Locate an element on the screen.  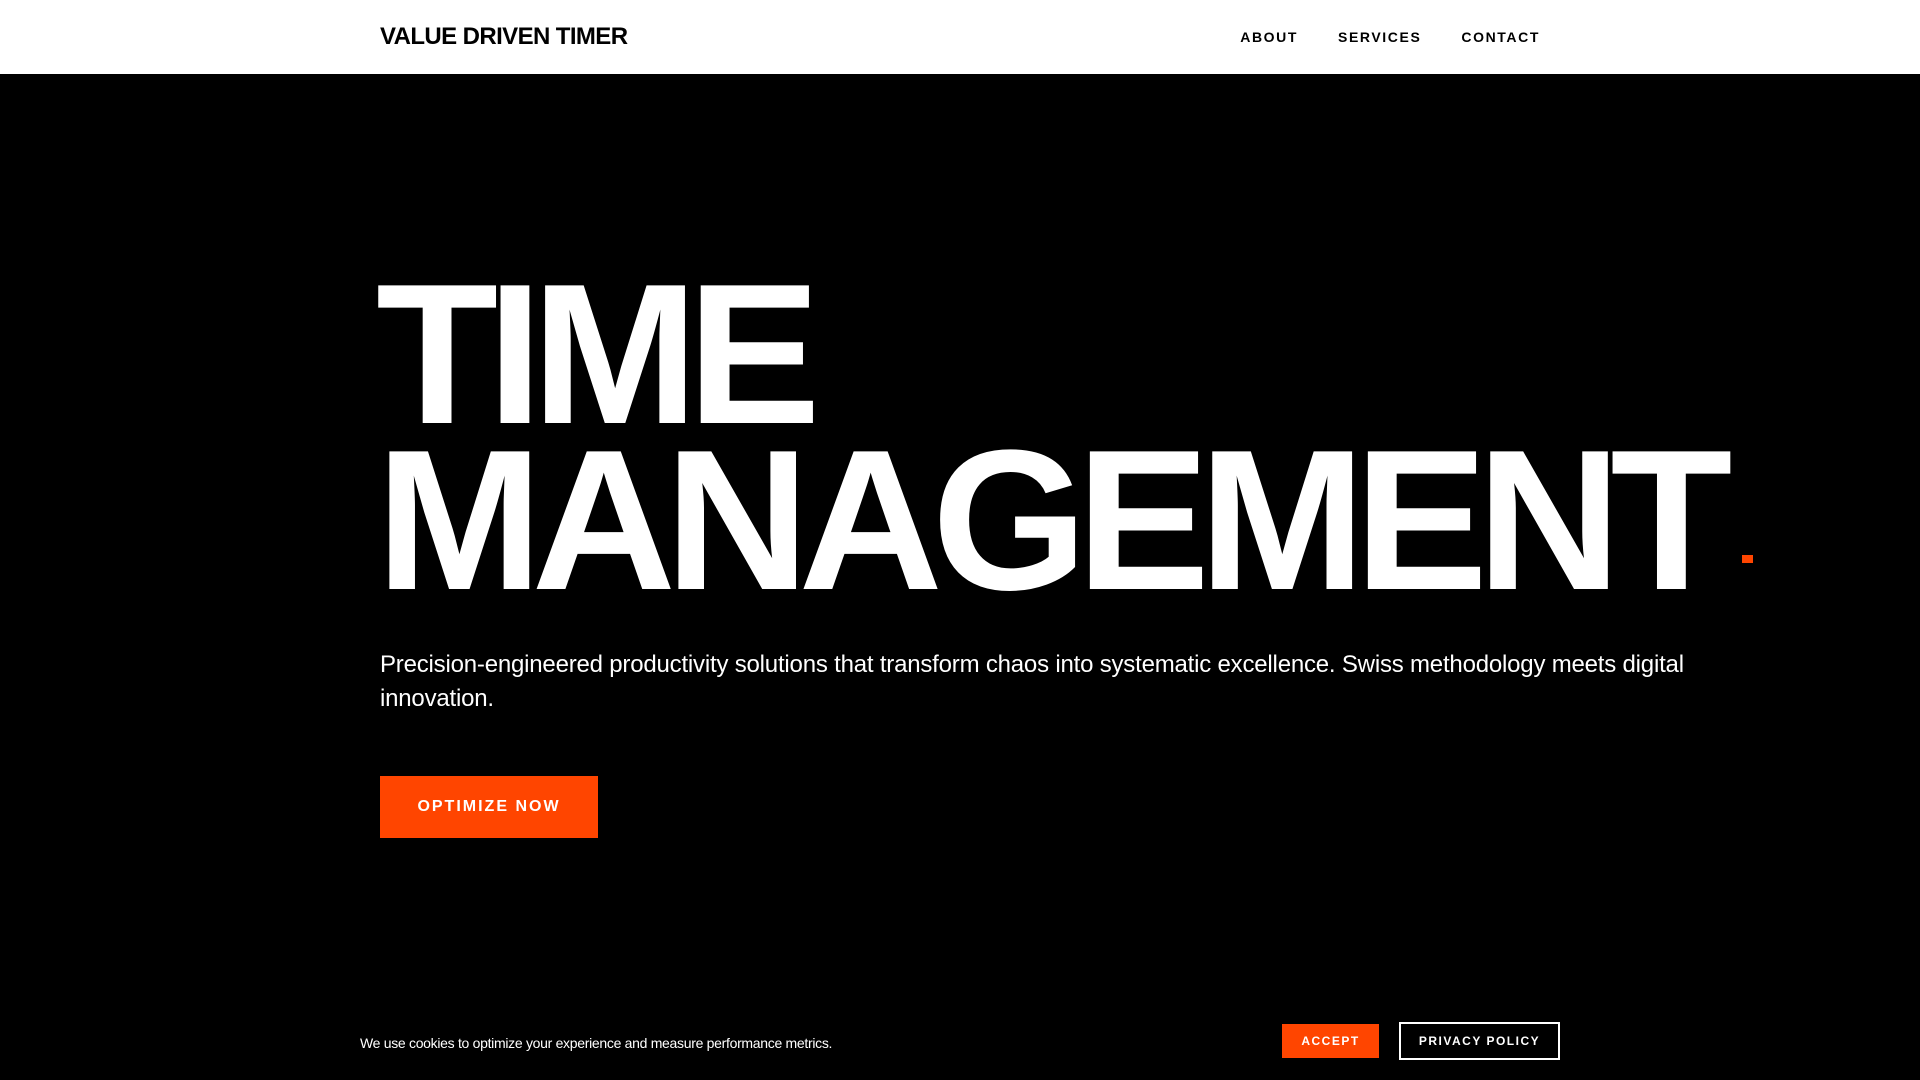
privacy-policy-button: PRIVACY POLICY is located at coordinates (1479, 1041).